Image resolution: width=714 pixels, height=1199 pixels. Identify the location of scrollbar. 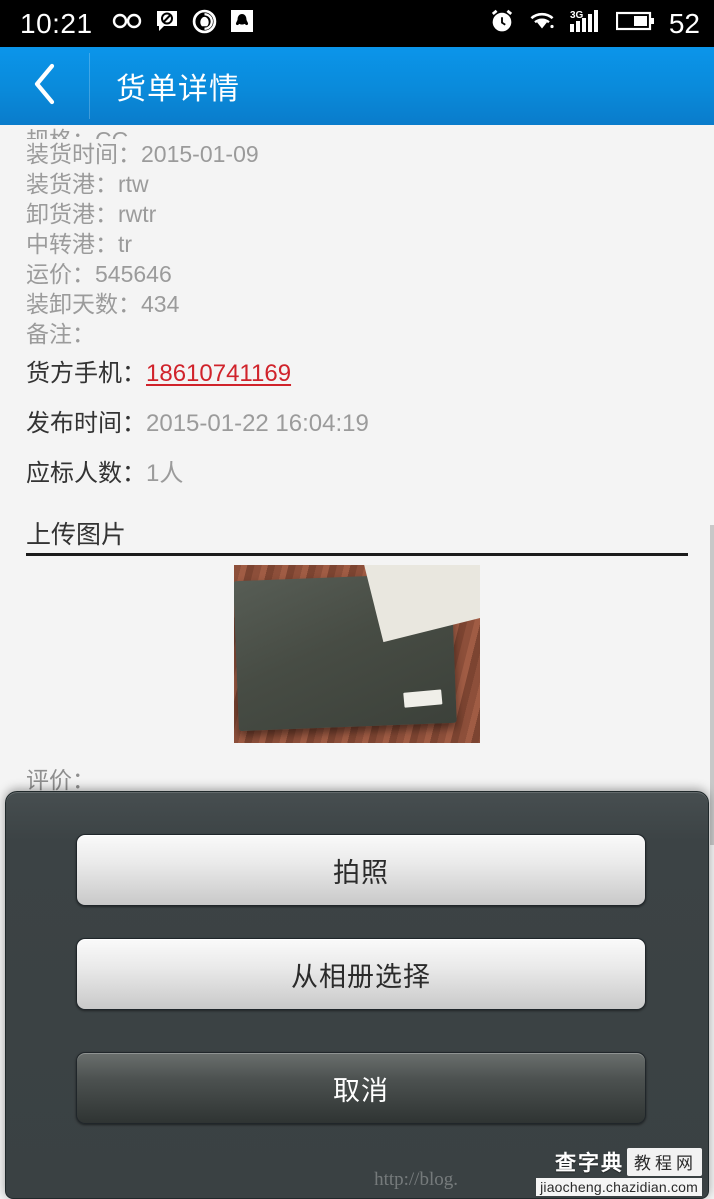
(712, 685).